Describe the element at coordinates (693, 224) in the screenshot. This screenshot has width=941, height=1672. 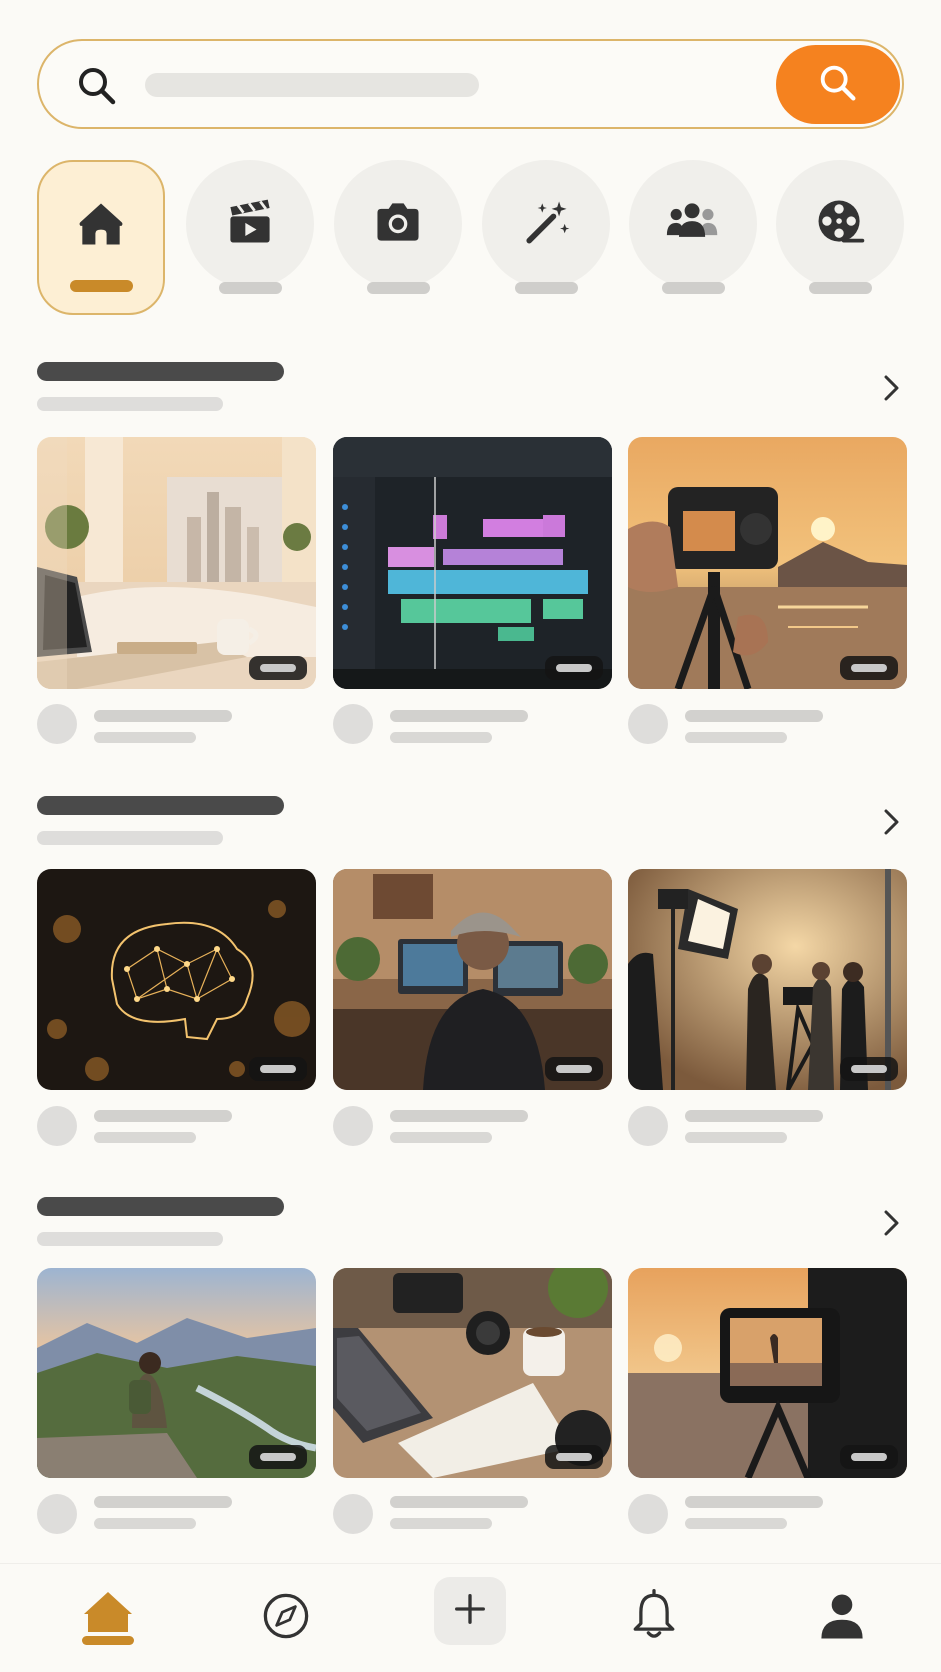
I see `group-icon` at that location.